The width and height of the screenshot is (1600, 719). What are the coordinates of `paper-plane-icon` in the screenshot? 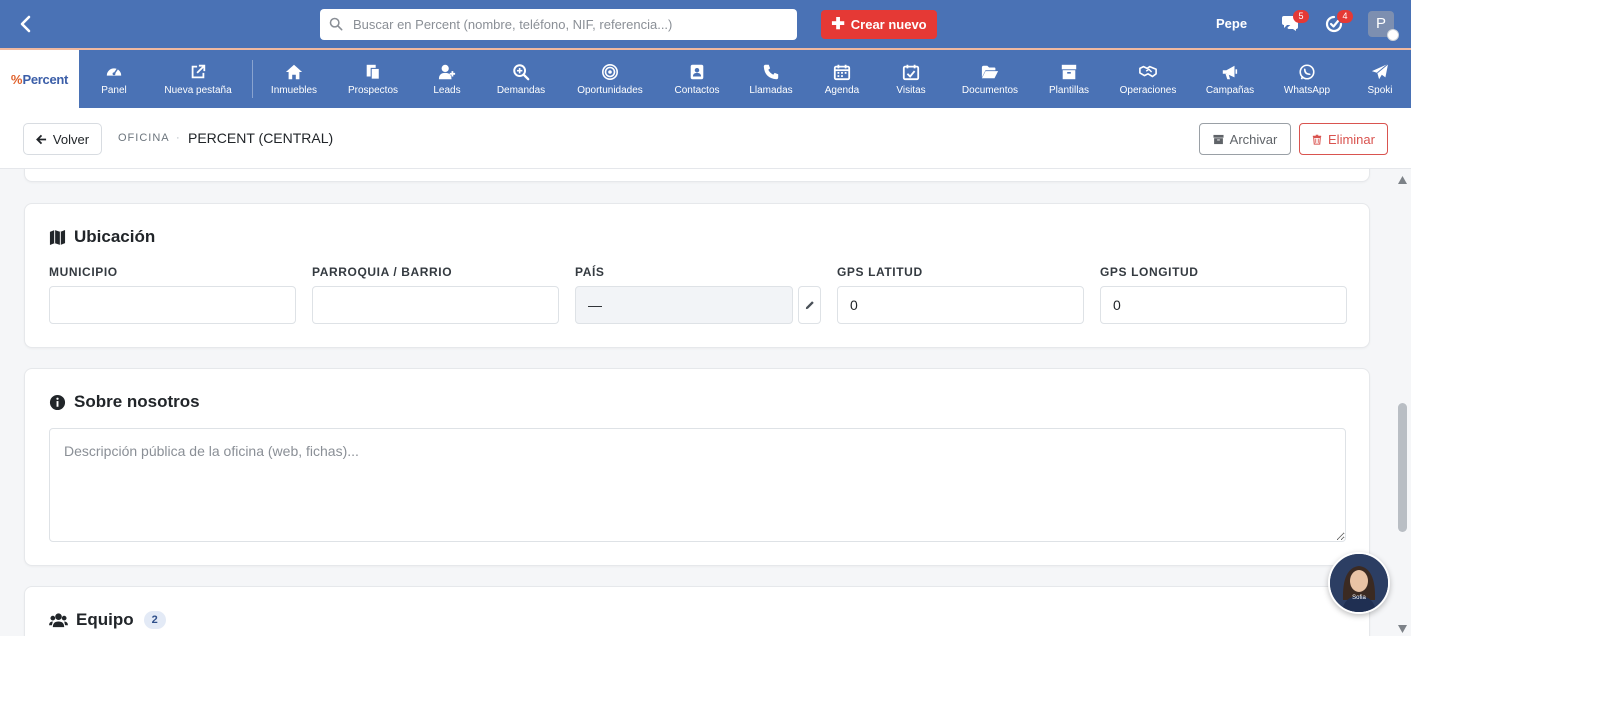 It's located at (1380, 71).